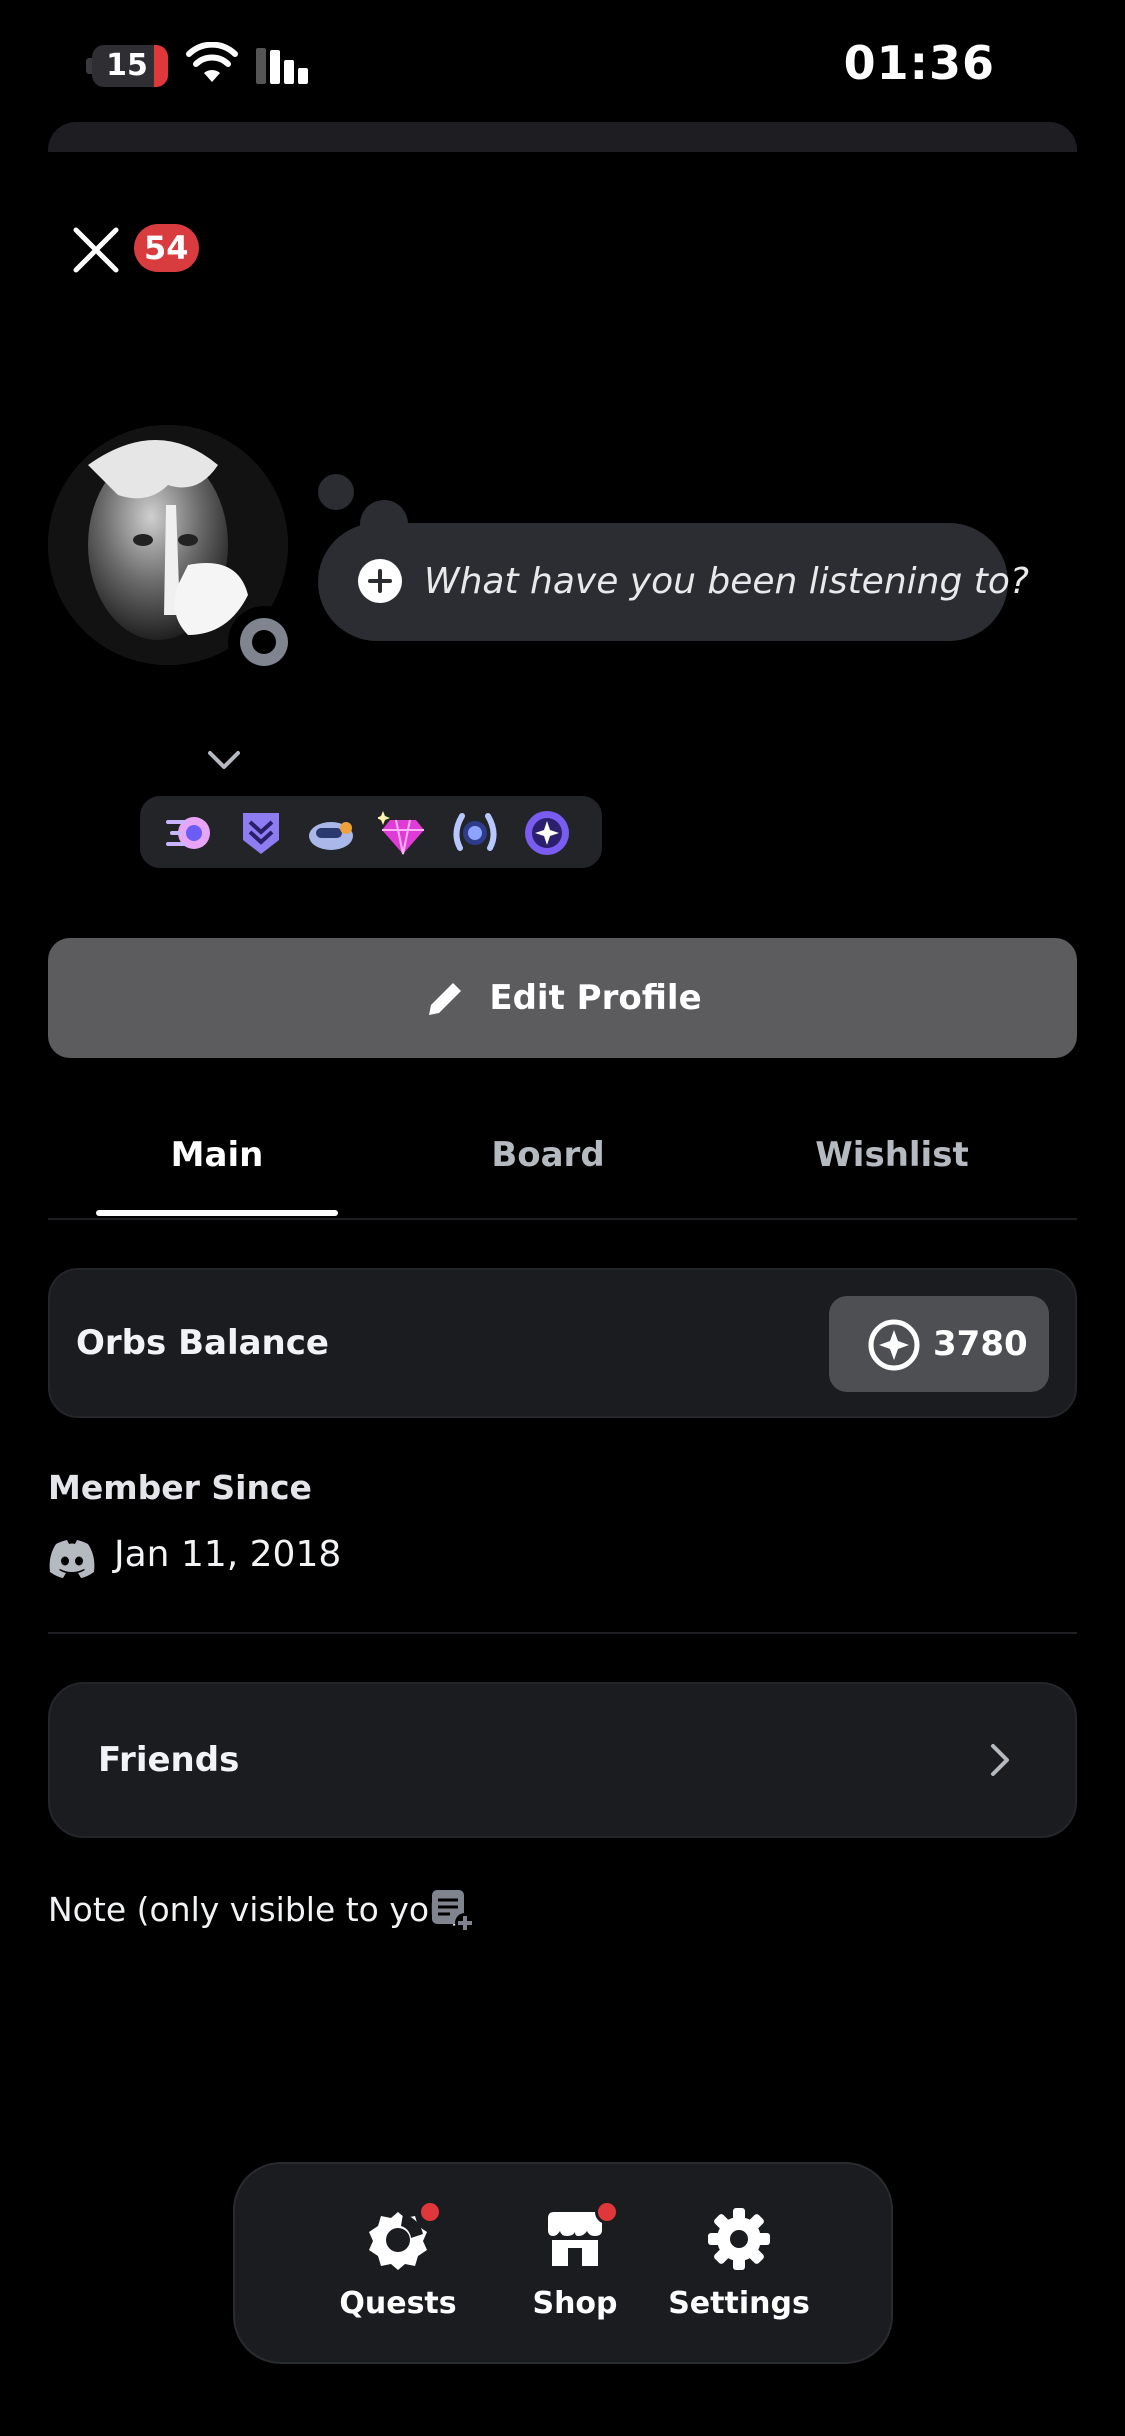  What do you see at coordinates (72, 1559) in the screenshot?
I see `discord-logo-icon` at bounding box center [72, 1559].